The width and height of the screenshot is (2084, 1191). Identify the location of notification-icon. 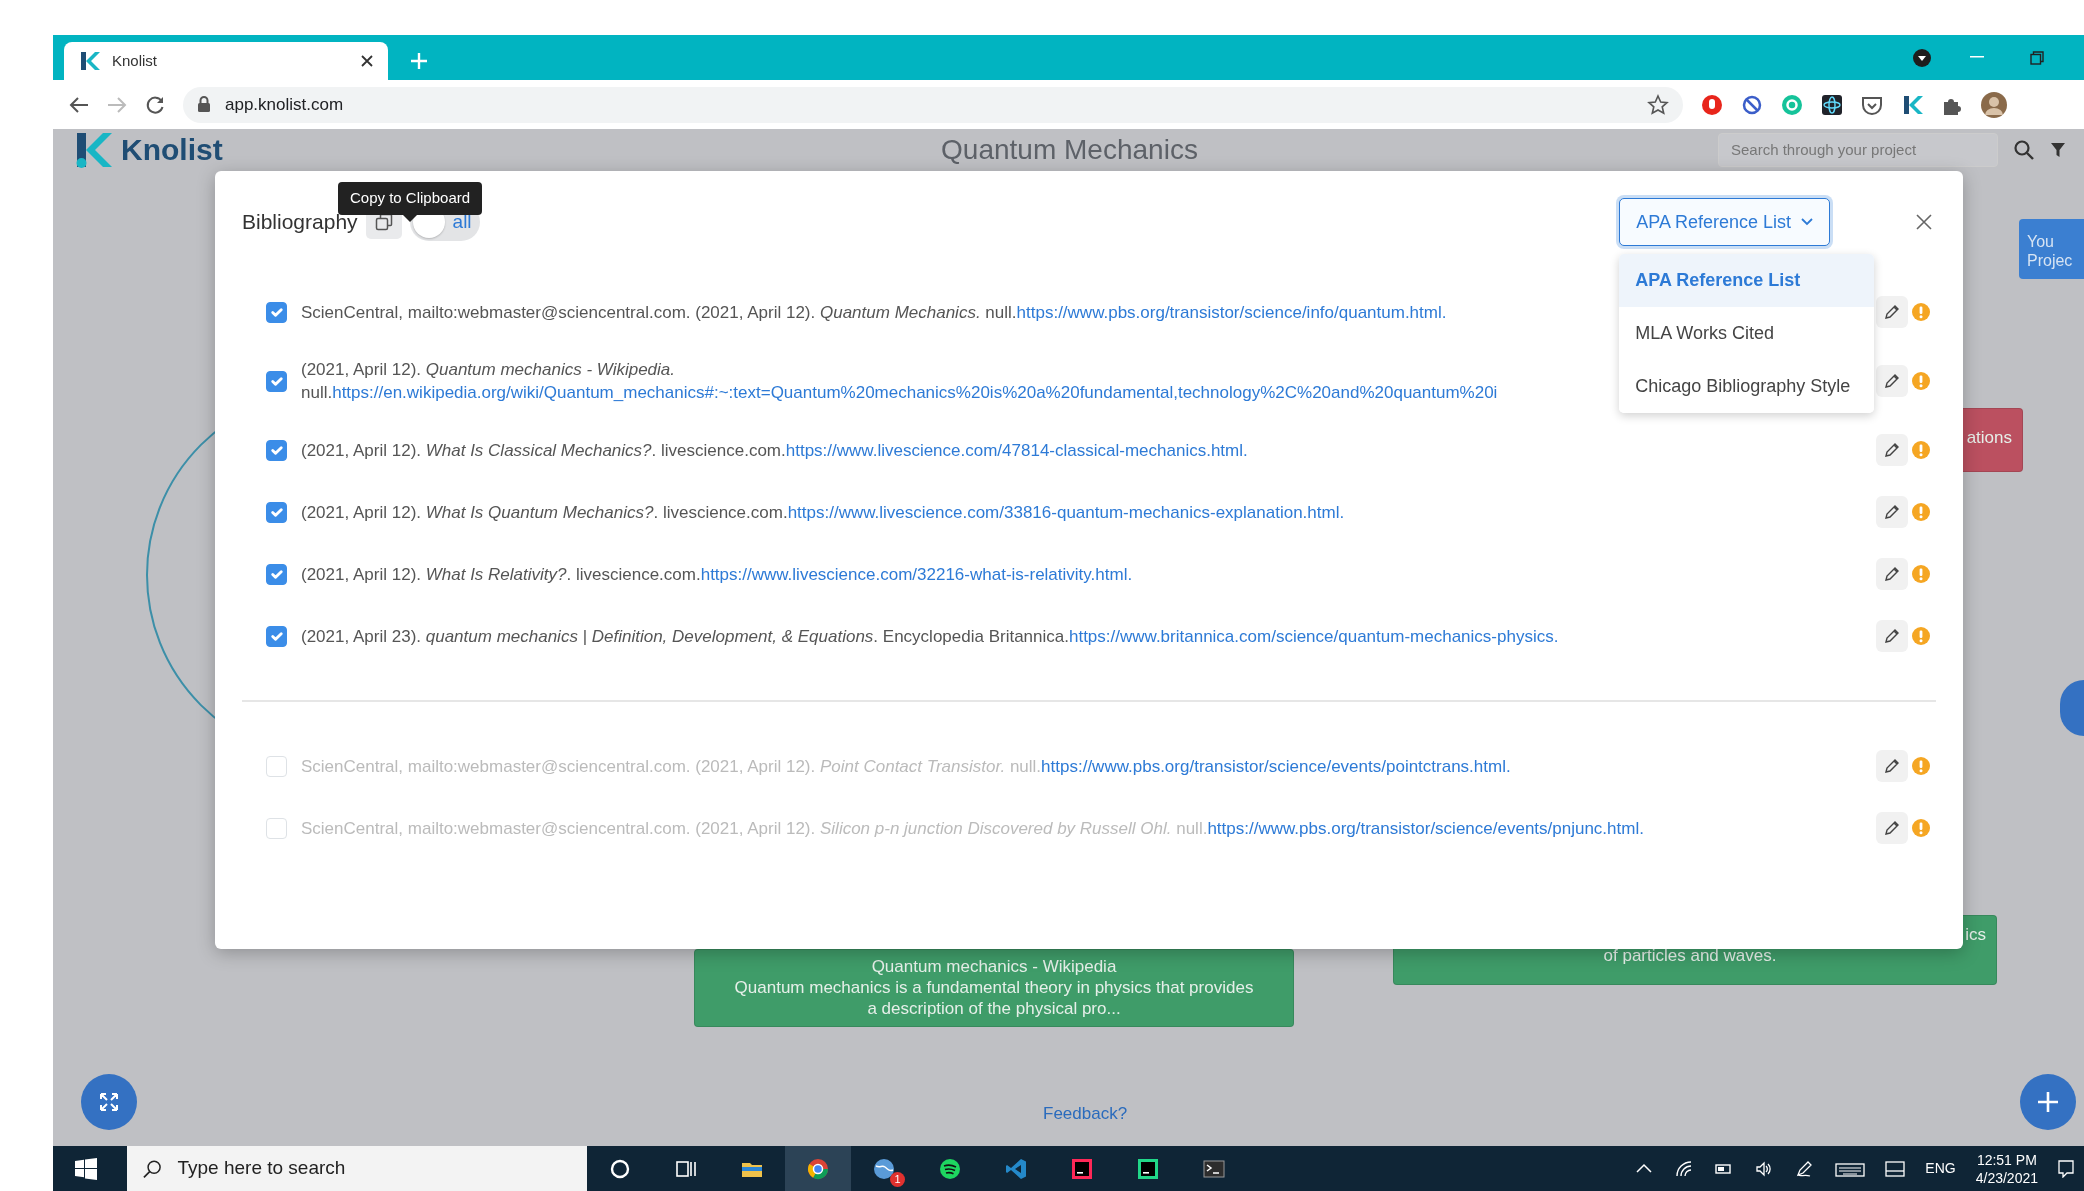
(2066, 1168).